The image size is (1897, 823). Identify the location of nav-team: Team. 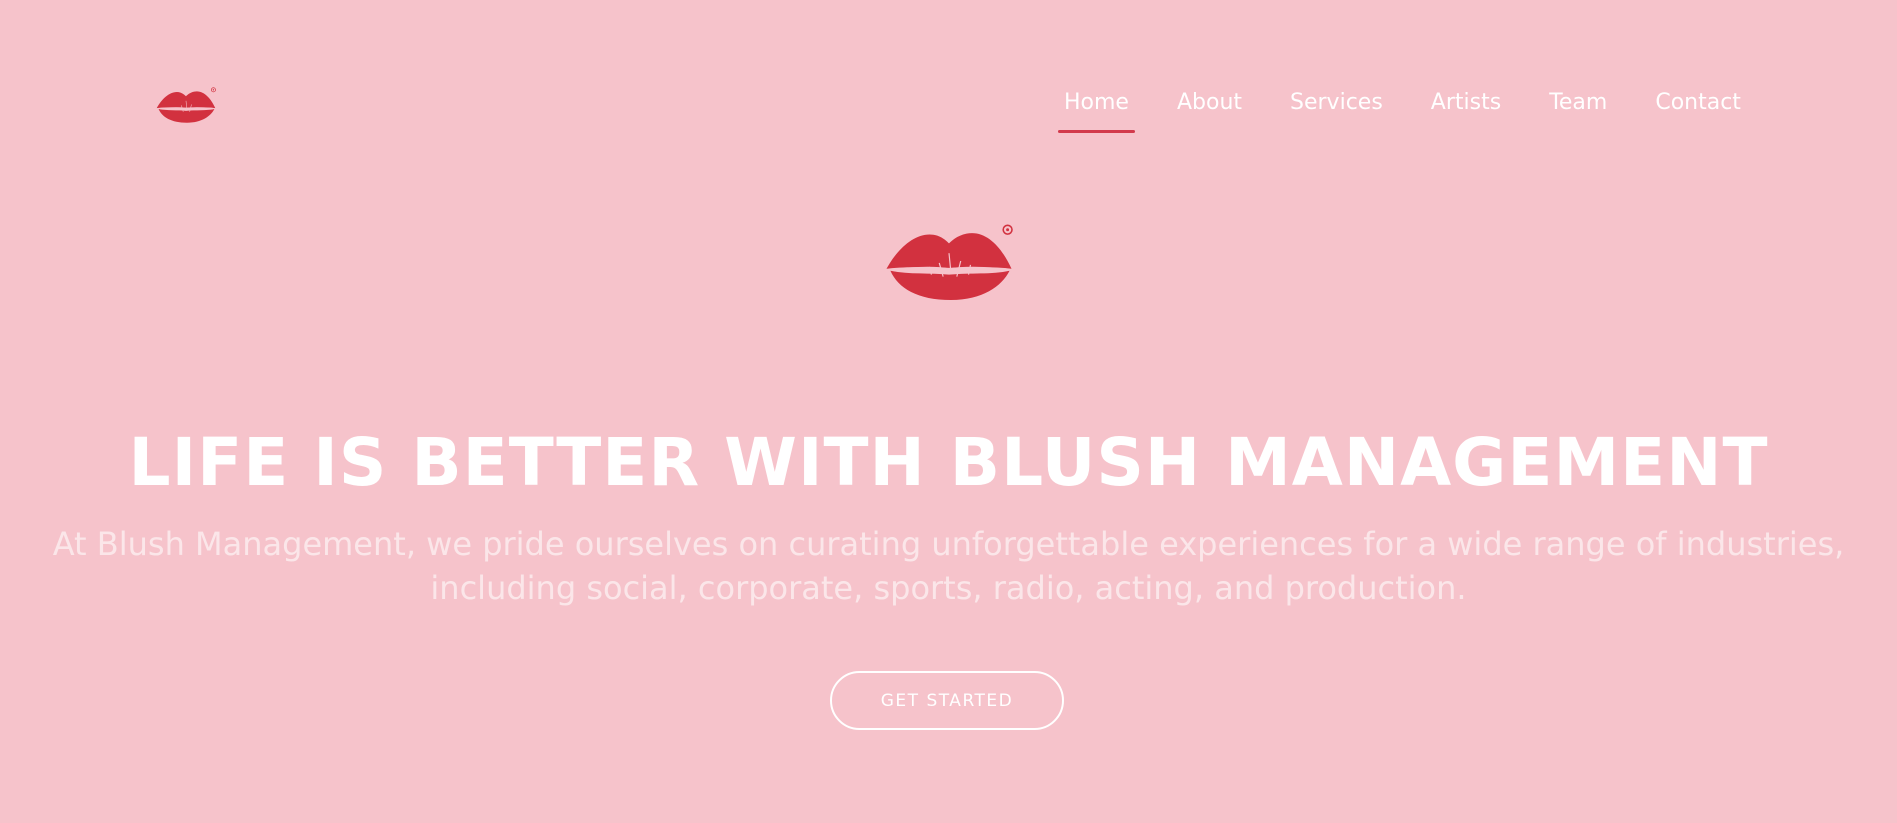
(1578, 102).